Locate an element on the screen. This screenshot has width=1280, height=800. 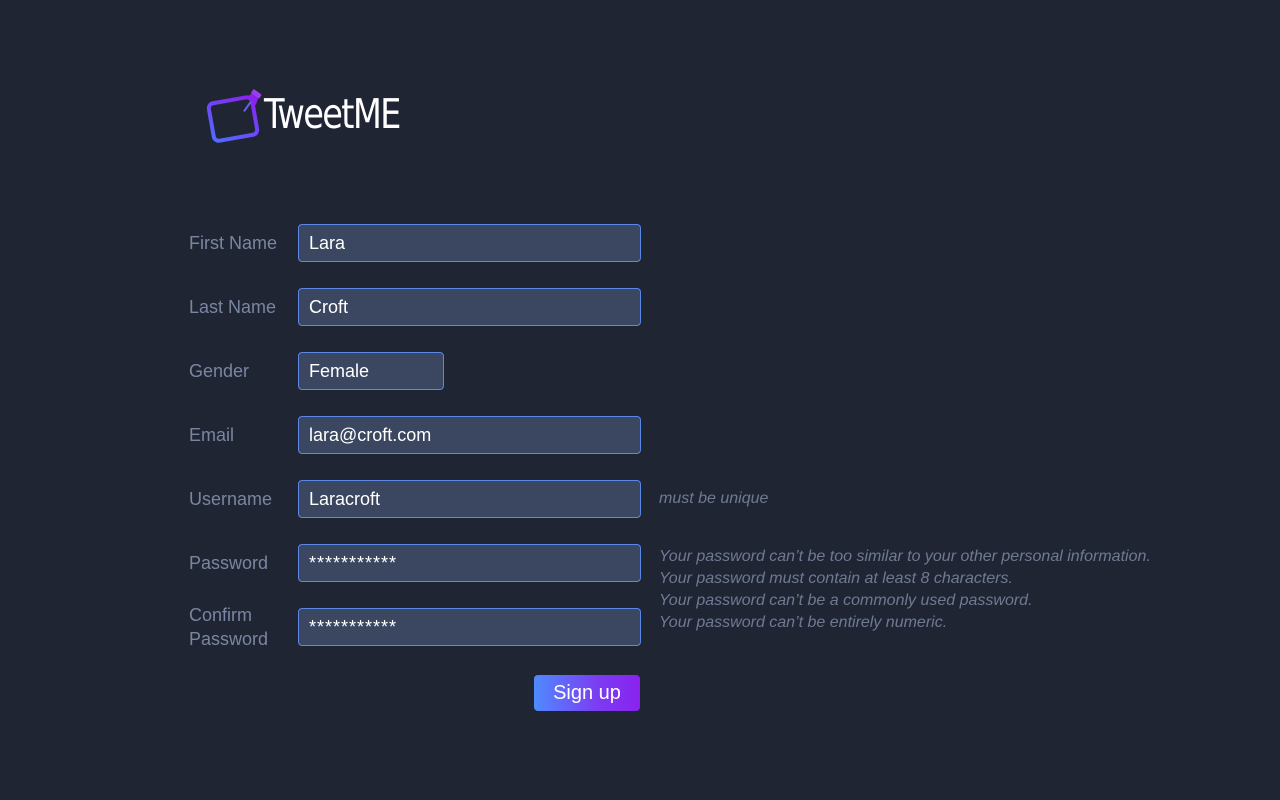
pin-tablet-icon is located at coordinates (235, 116).